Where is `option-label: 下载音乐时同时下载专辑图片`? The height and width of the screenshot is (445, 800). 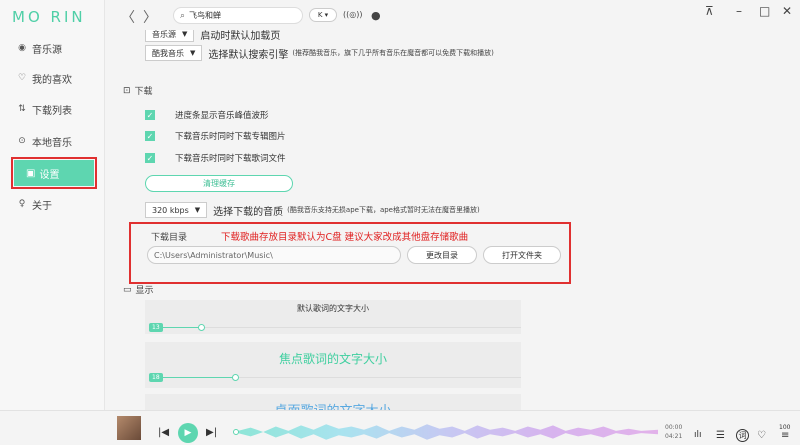 option-label: 下载音乐时同时下载专辑图片 is located at coordinates (230, 137).